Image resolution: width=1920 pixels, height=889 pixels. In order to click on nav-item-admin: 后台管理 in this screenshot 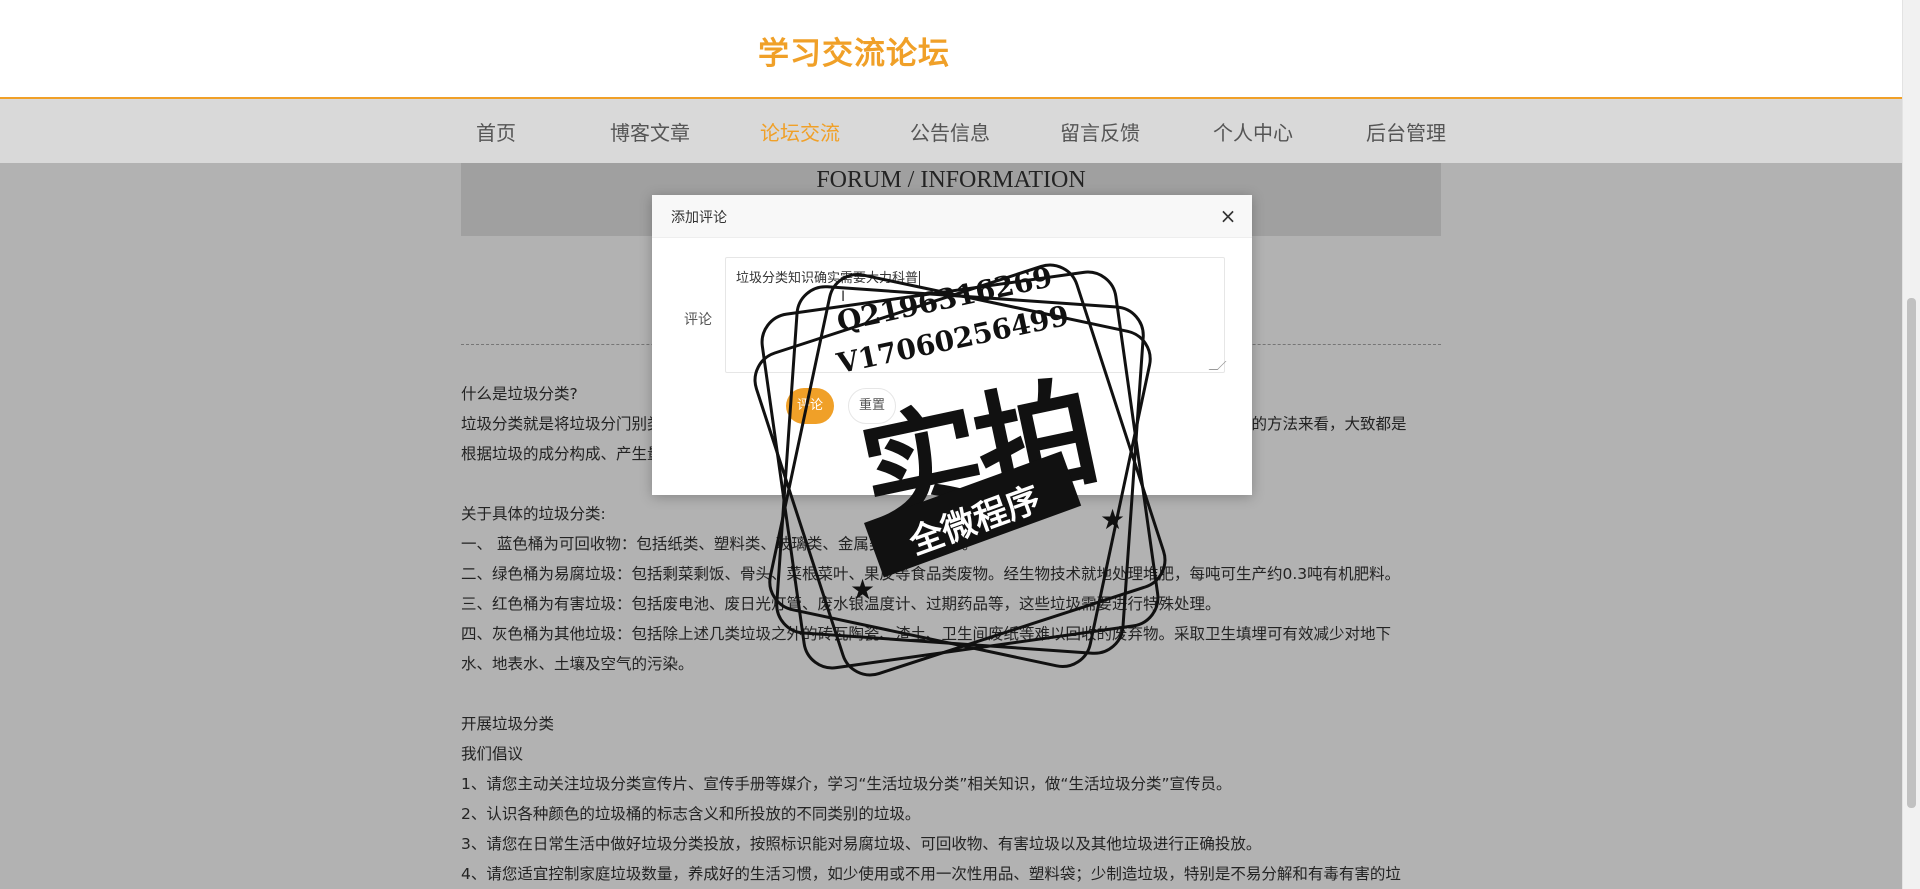, I will do `click(1406, 131)`.